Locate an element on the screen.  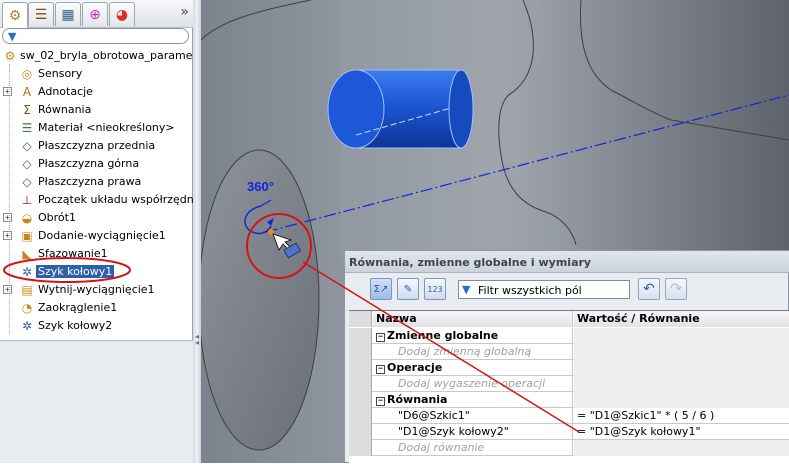
tree-root-part: ⚙ sw_02_bryla_obrotowa_parametry is located at coordinates (104, 56).